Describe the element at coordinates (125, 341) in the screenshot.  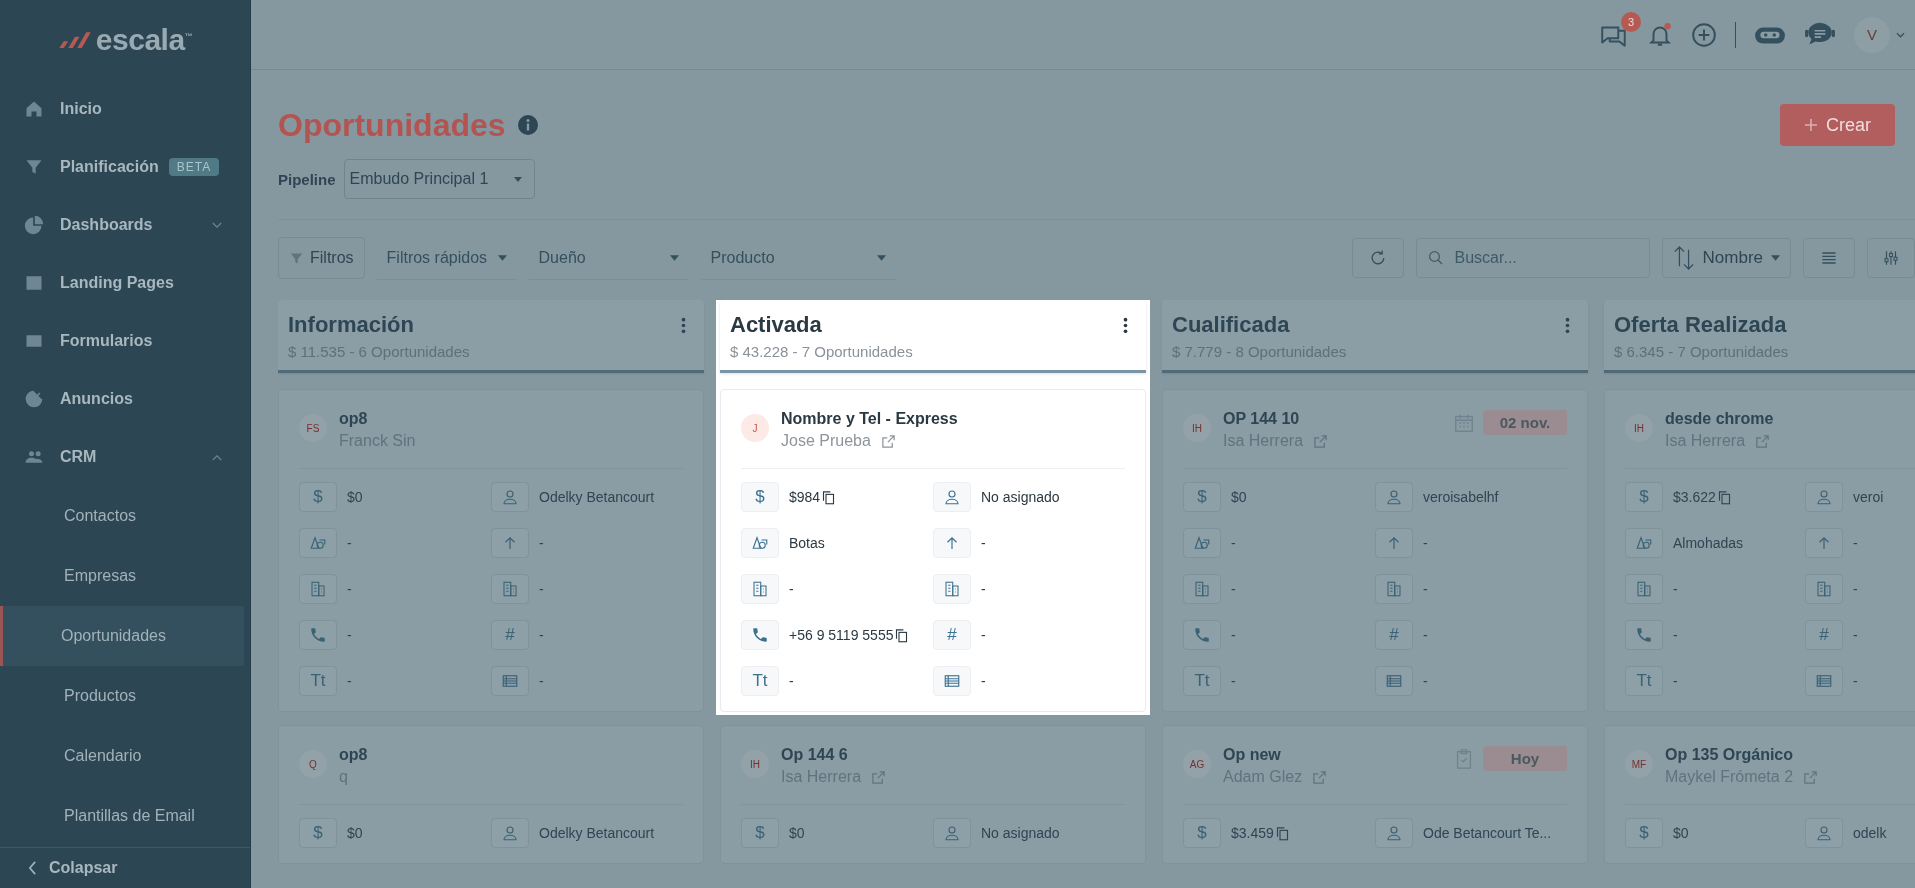
I see `nav-item: Formularios` at that location.